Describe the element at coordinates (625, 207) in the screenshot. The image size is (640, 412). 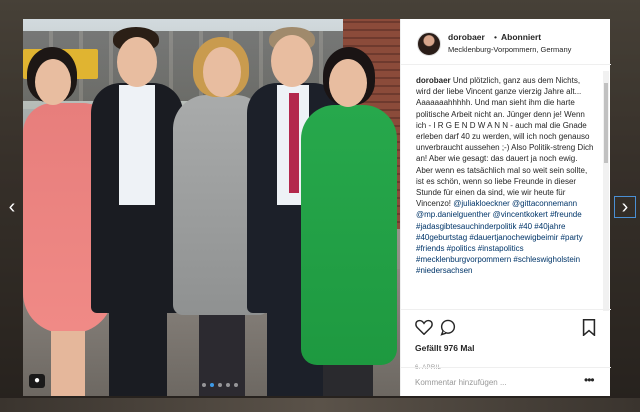
I see `chevron-right-icon: ›` at that location.